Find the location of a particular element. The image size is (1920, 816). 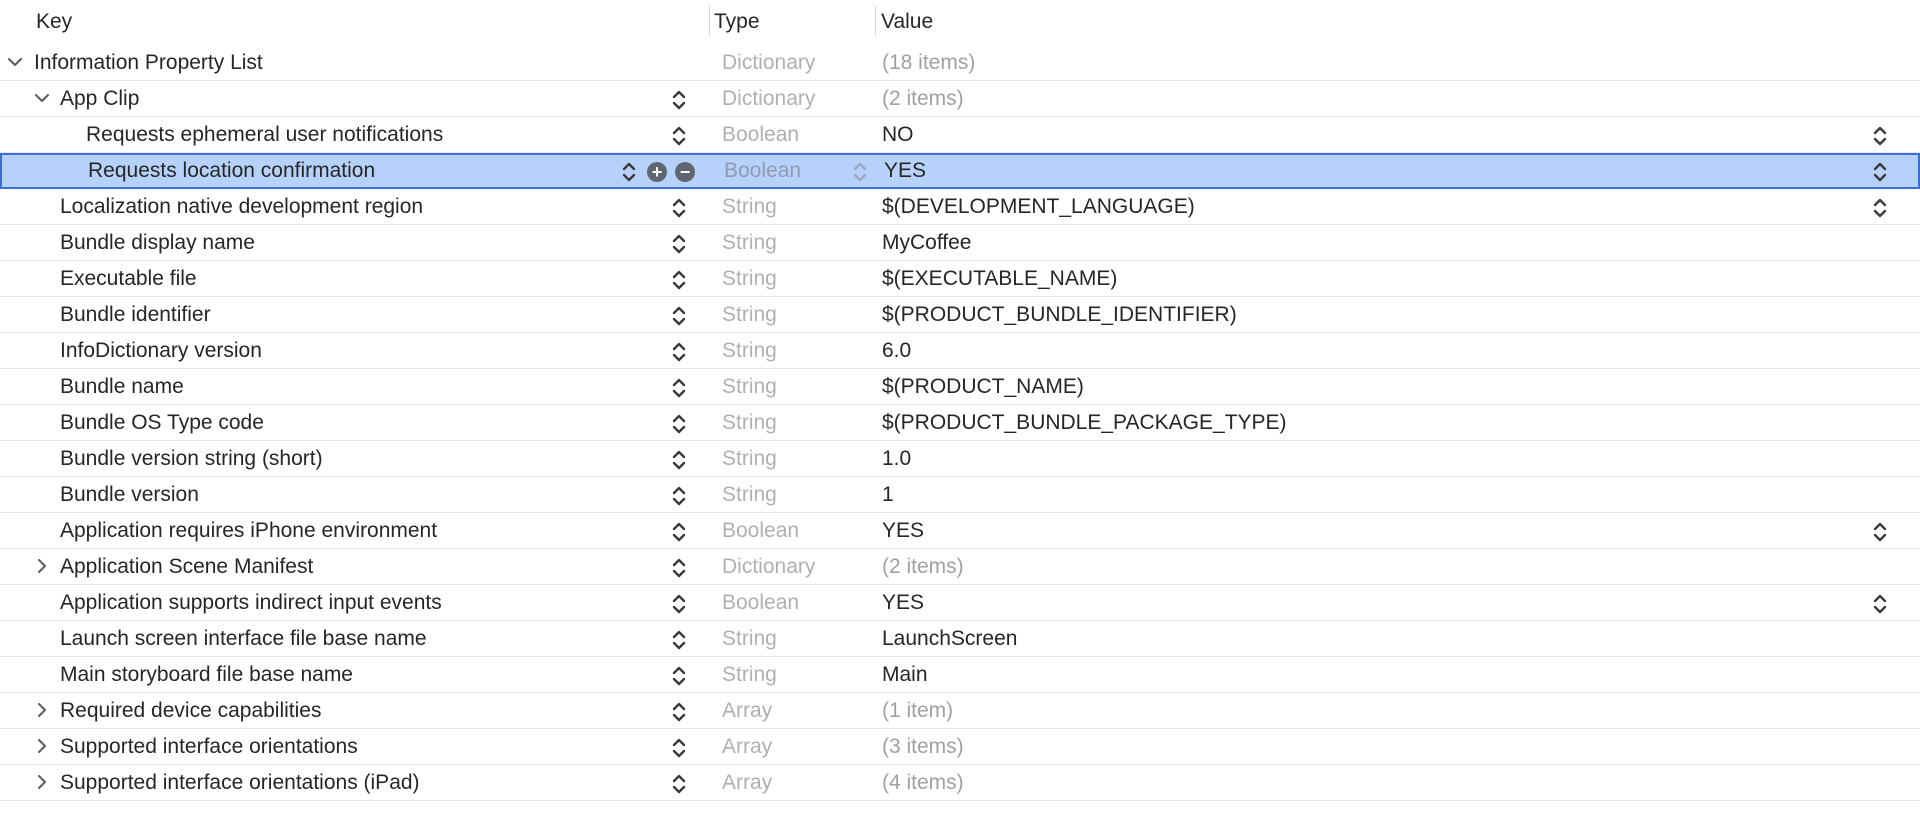

table-row: Bundle version String 1 is located at coordinates (960, 495).